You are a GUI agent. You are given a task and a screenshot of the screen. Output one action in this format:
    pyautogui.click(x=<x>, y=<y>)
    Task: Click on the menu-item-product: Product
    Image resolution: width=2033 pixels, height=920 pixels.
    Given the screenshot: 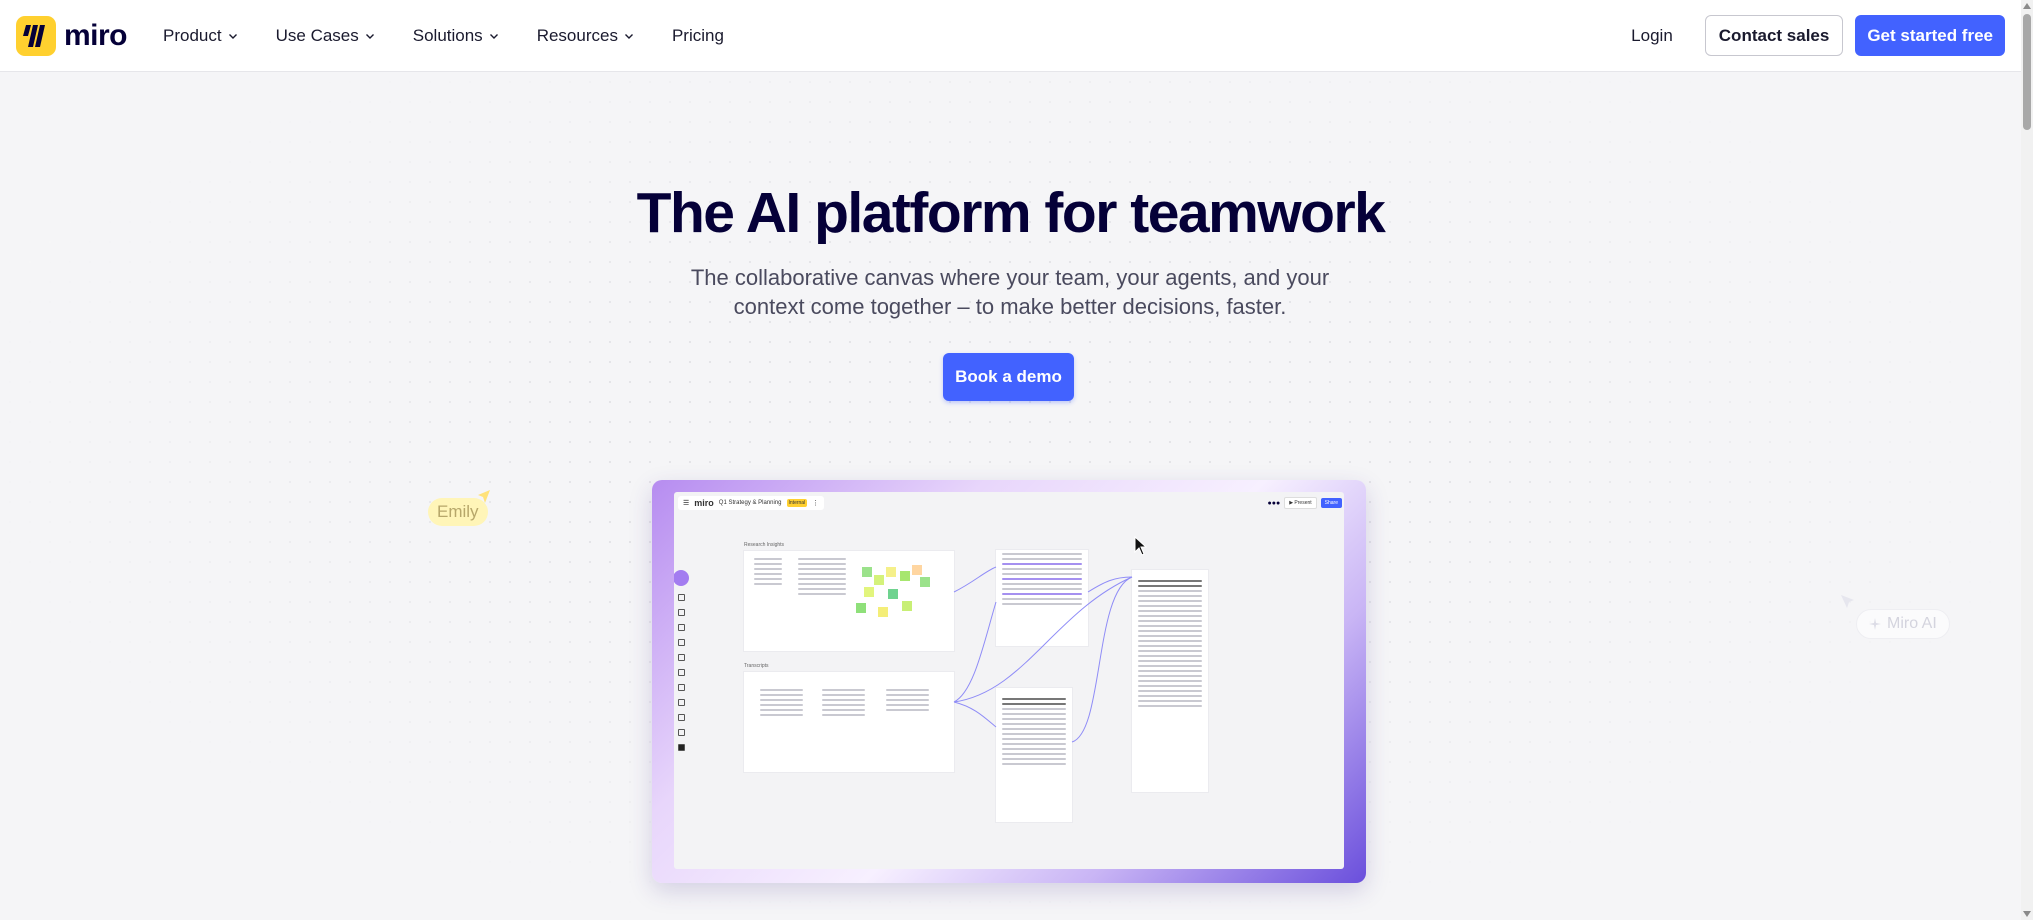 What is the action you would take?
    pyautogui.click(x=210, y=36)
    